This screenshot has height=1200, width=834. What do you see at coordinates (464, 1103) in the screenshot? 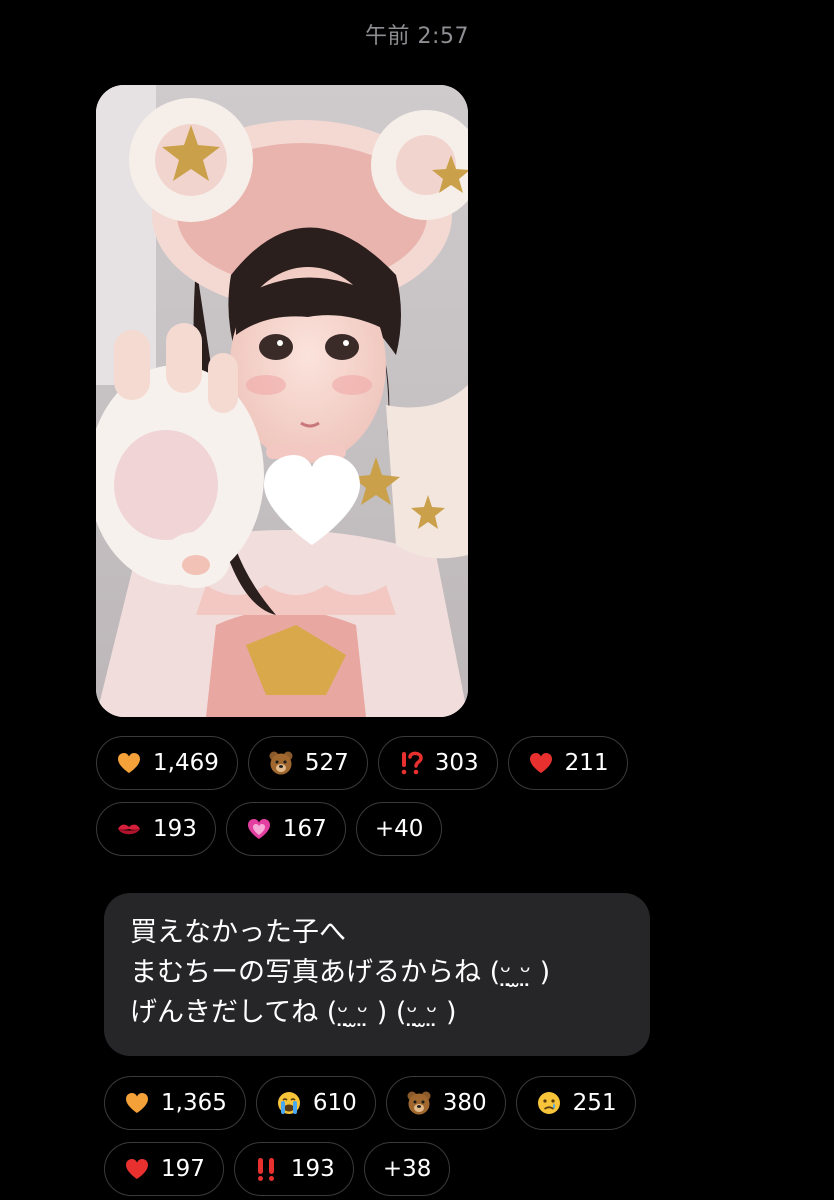
I see `reaction-count: 380` at bounding box center [464, 1103].